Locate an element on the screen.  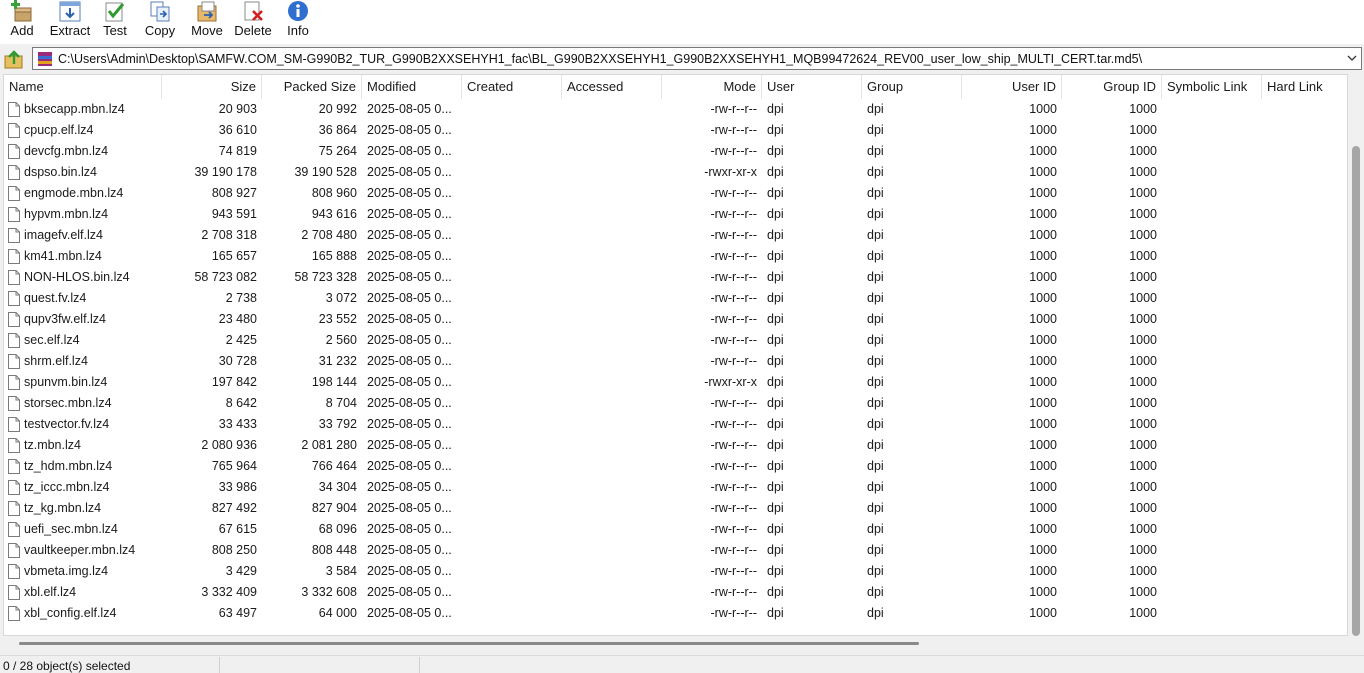
cell-size: 3 332 409 is located at coordinates (229, 592).